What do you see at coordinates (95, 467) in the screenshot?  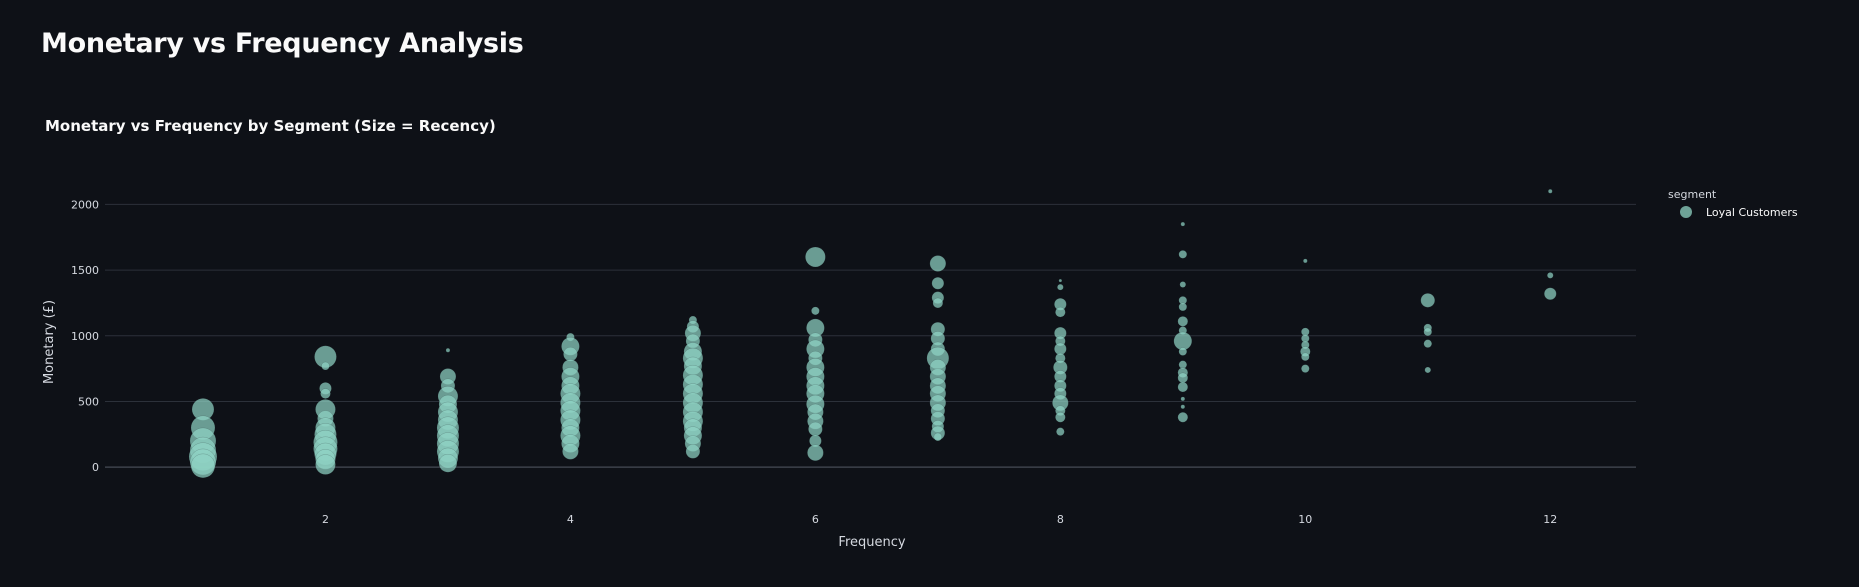 I see `y-tick-label: 0` at bounding box center [95, 467].